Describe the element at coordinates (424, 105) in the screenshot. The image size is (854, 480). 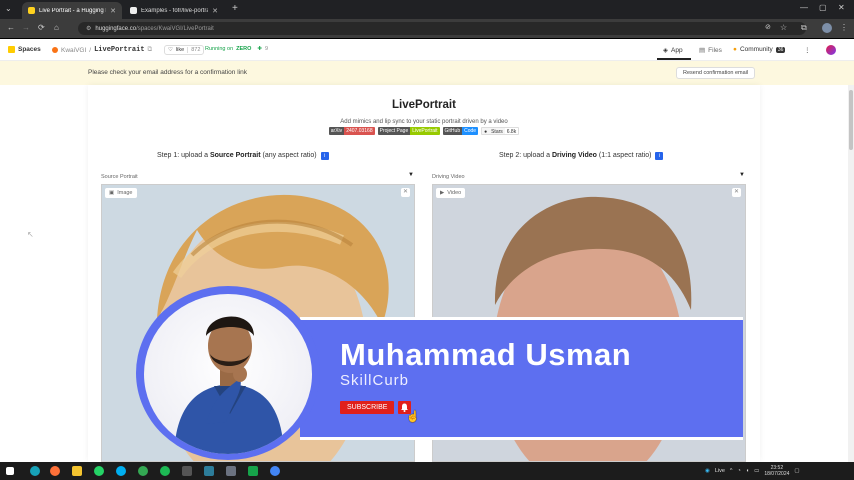
I see `app-title: LivePortrait` at that location.